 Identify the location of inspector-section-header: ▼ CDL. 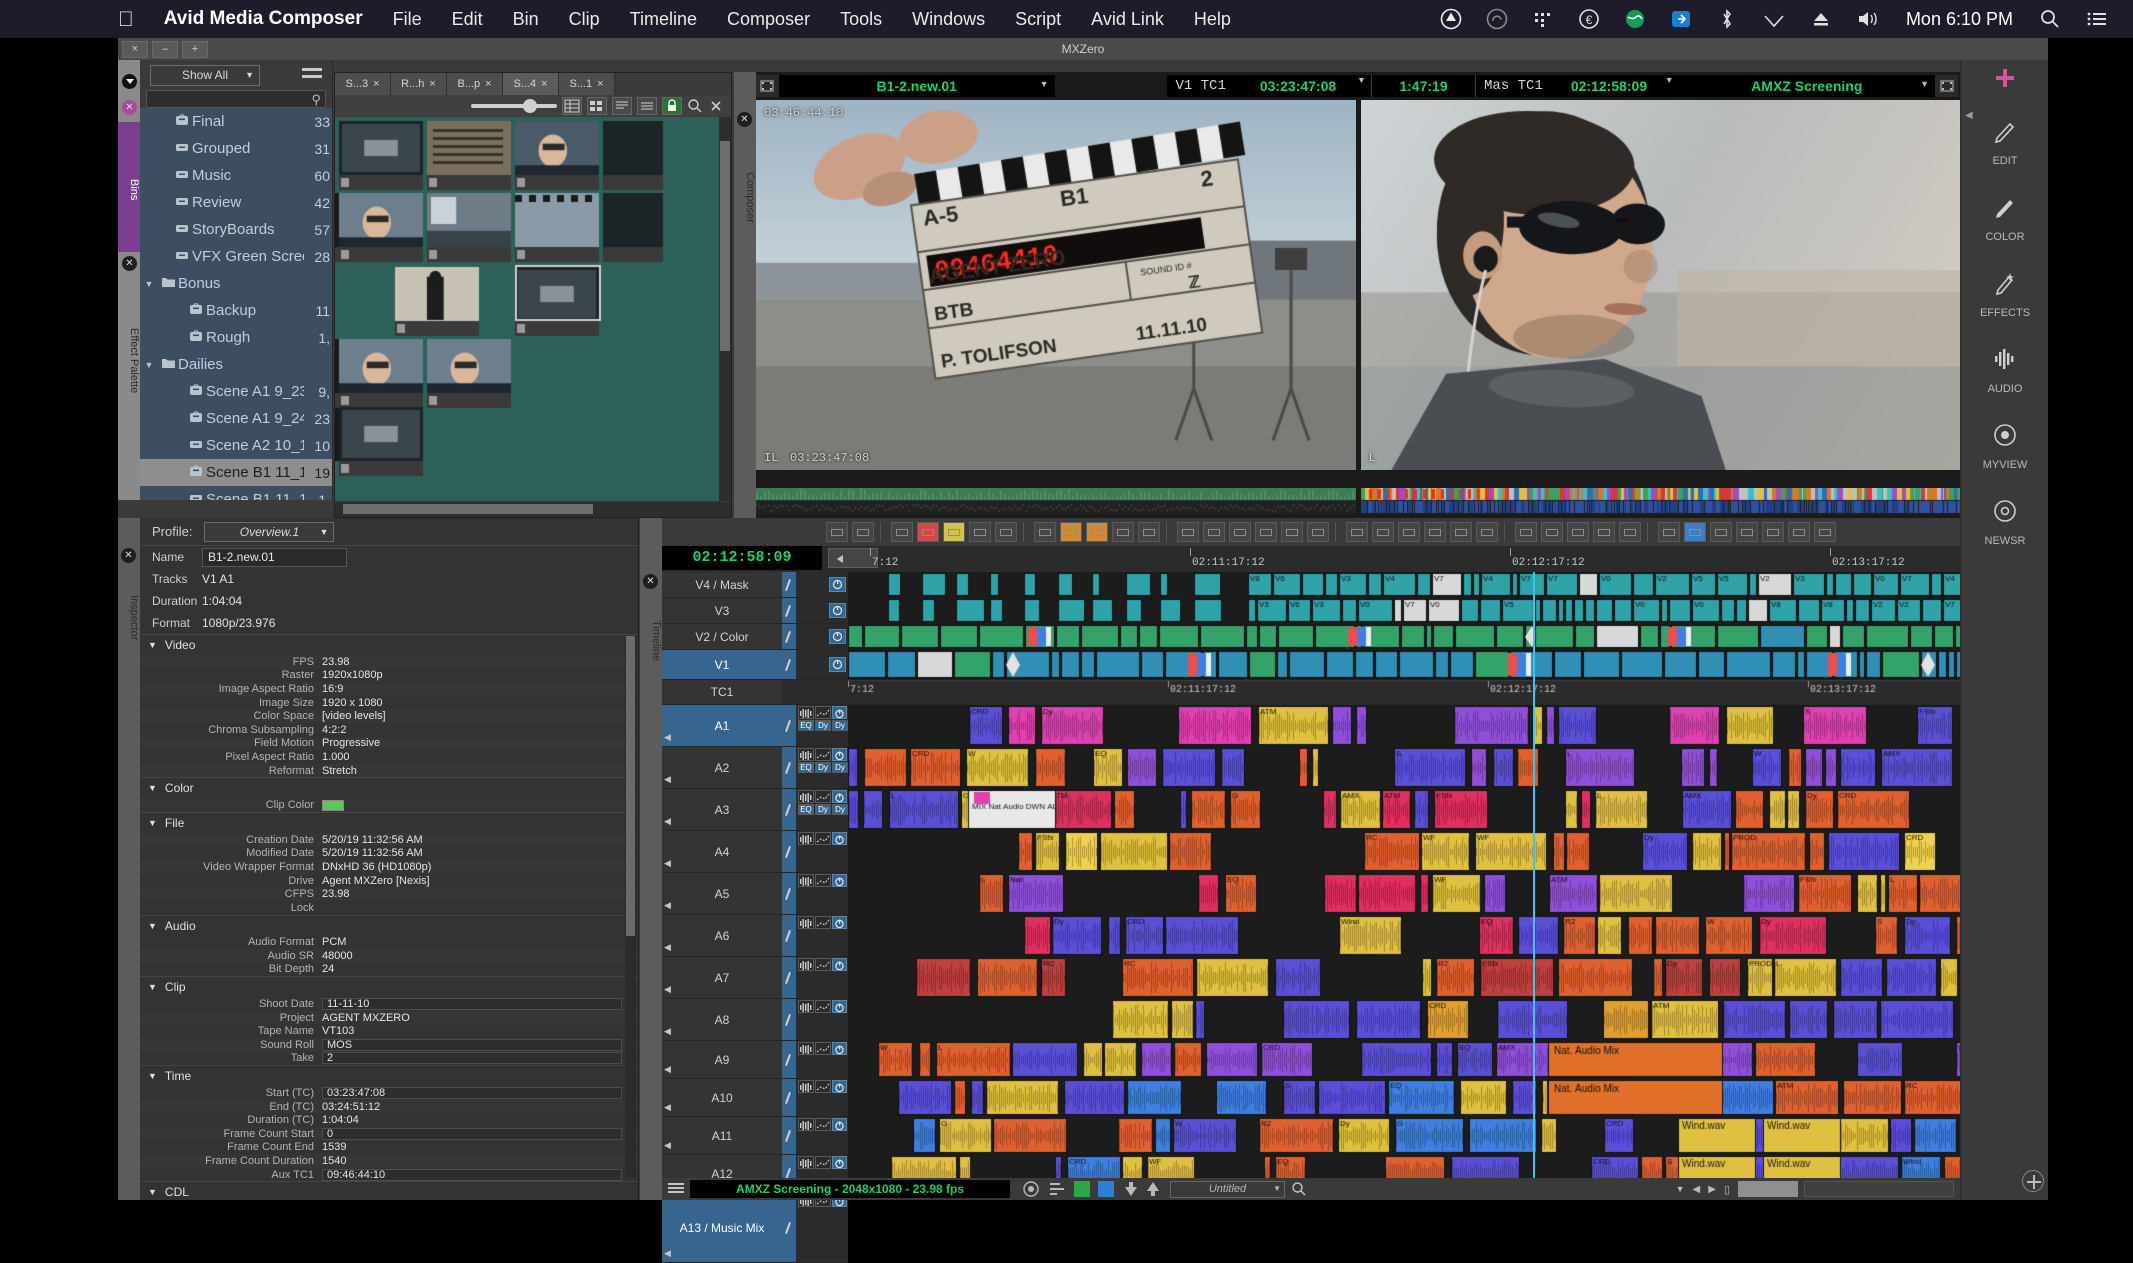
(389, 1190).